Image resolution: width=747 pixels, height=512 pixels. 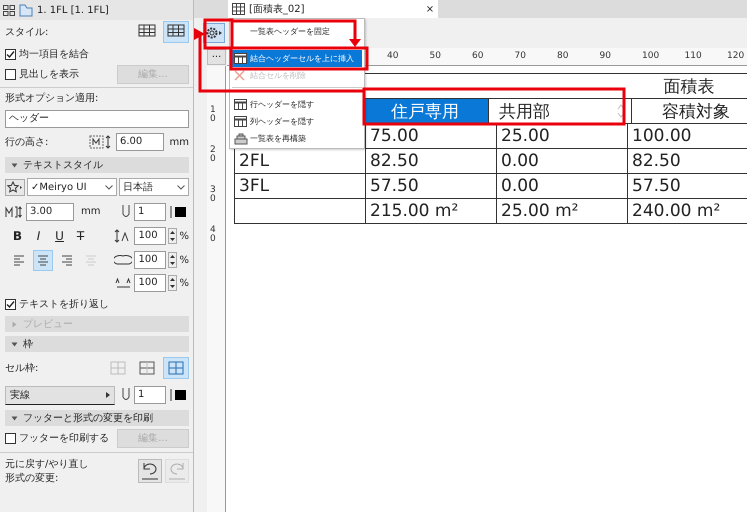 What do you see at coordinates (478, 56) in the screenshot?
I see `ruler-label: 60` at bounding box center [478, 56].